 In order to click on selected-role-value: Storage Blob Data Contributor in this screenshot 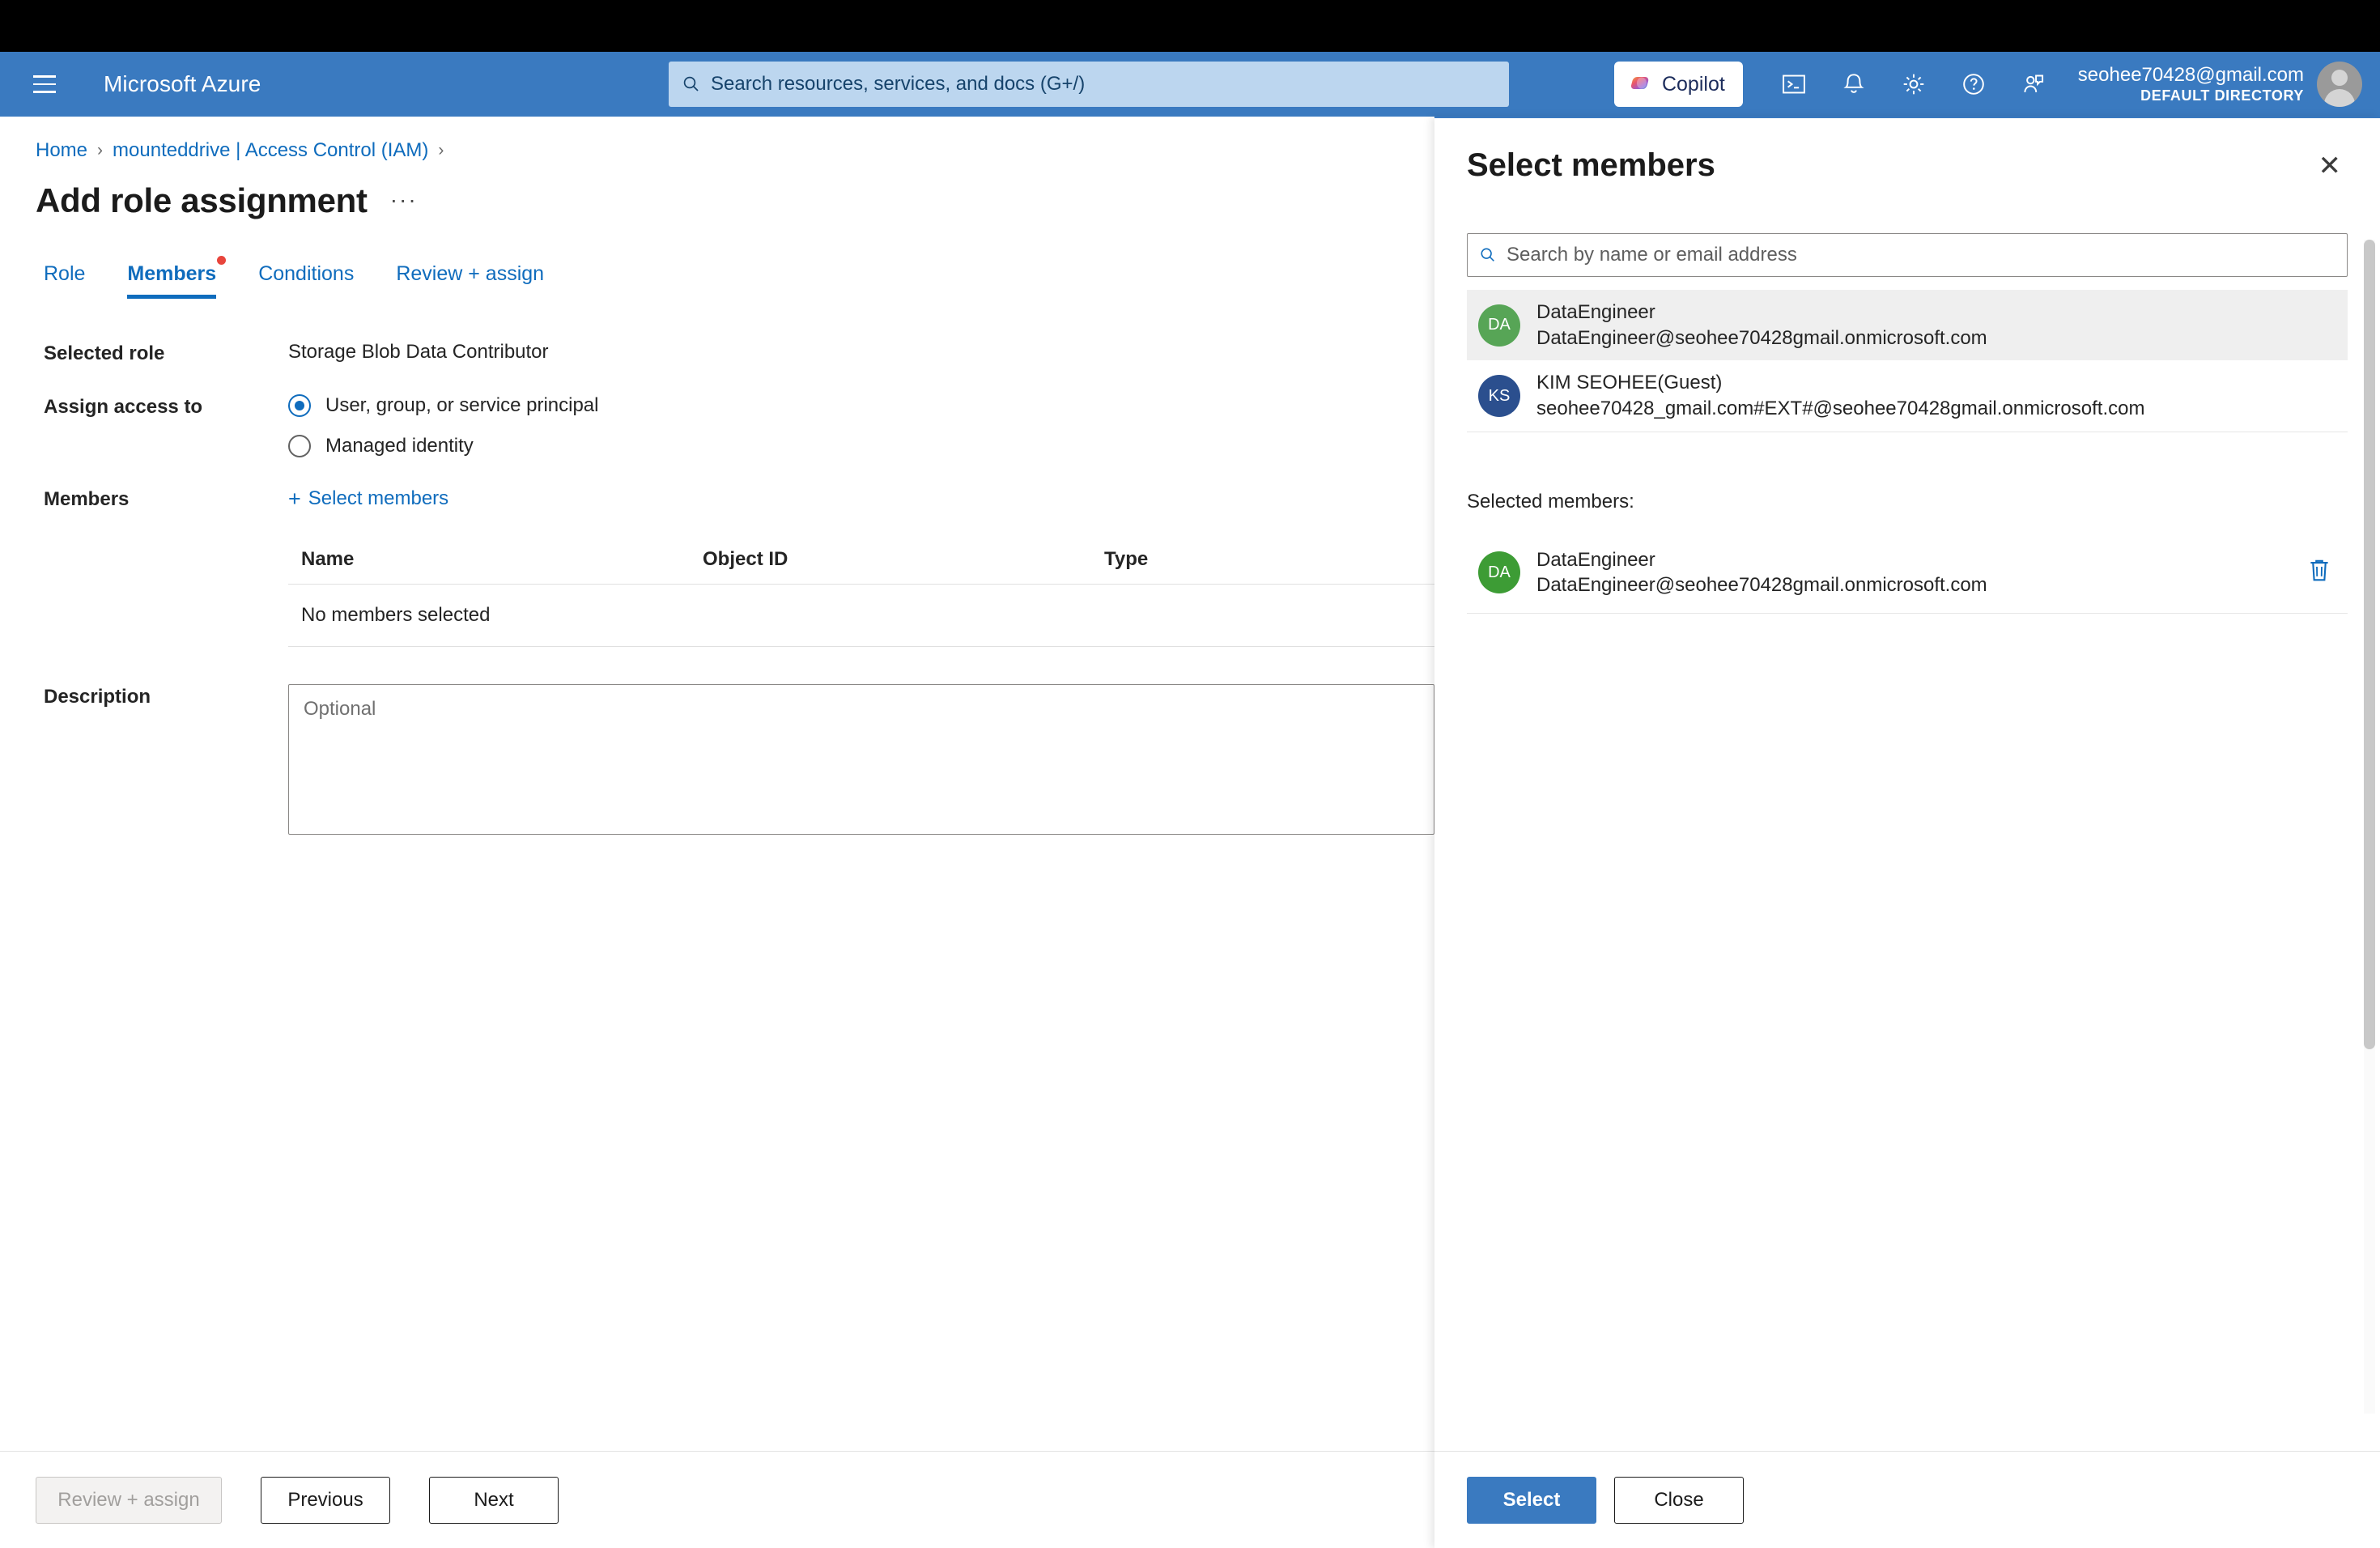, I will do `click(418, 352)`.